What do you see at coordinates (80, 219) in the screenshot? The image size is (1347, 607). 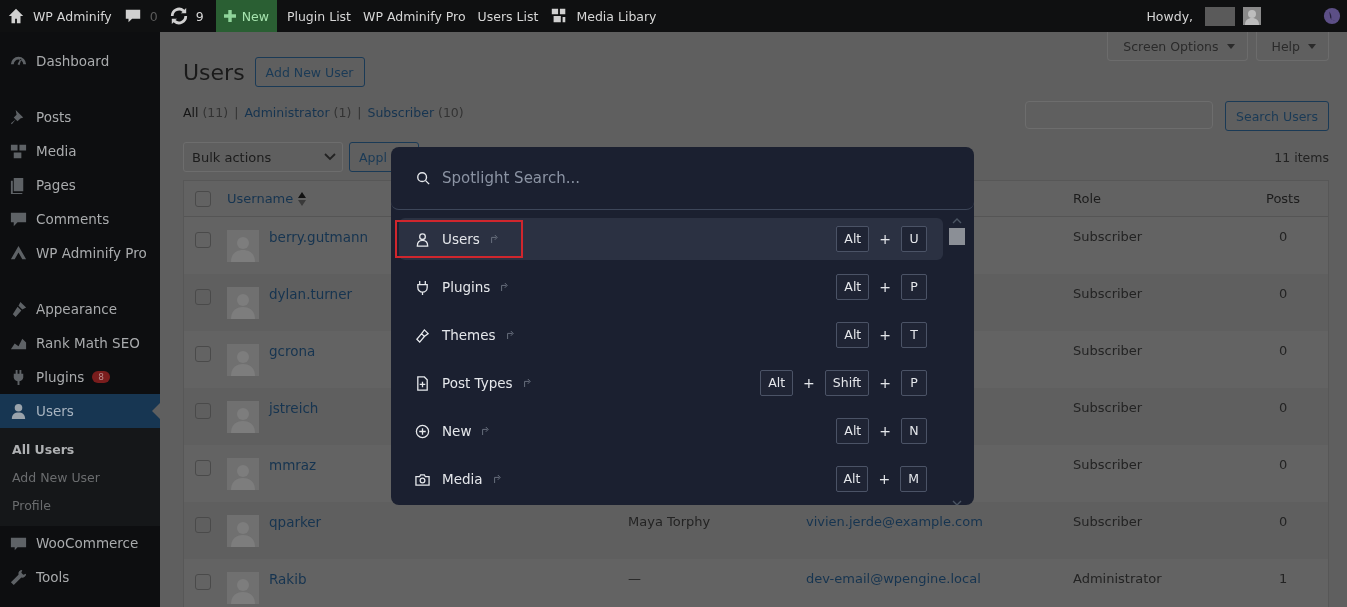 I see `sidebar-item: Comments` at bounding box center [80, 219].